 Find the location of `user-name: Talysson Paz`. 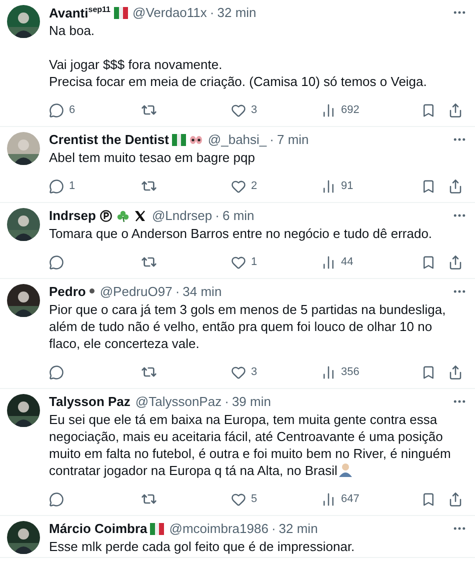

user-name: Talysson Paz is located at coordinates (89, 401).